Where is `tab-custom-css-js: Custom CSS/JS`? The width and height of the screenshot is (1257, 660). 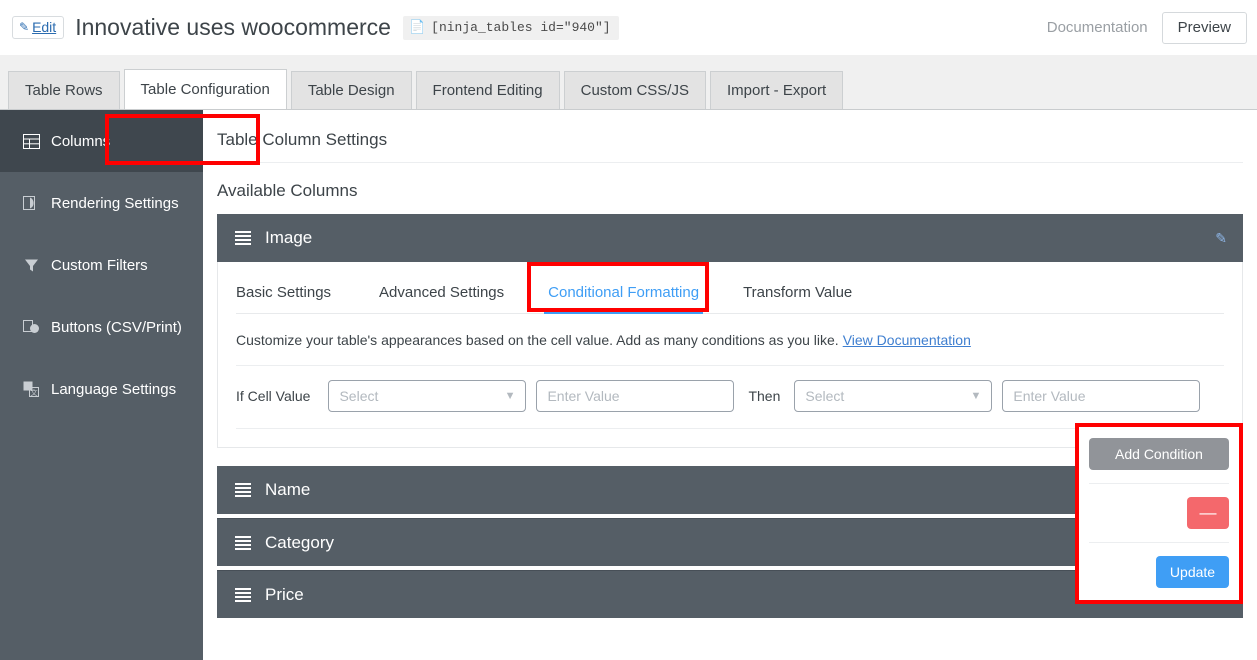 tab-custom-css-js: Custom CSS/JS is located at coordinates (634, 90).